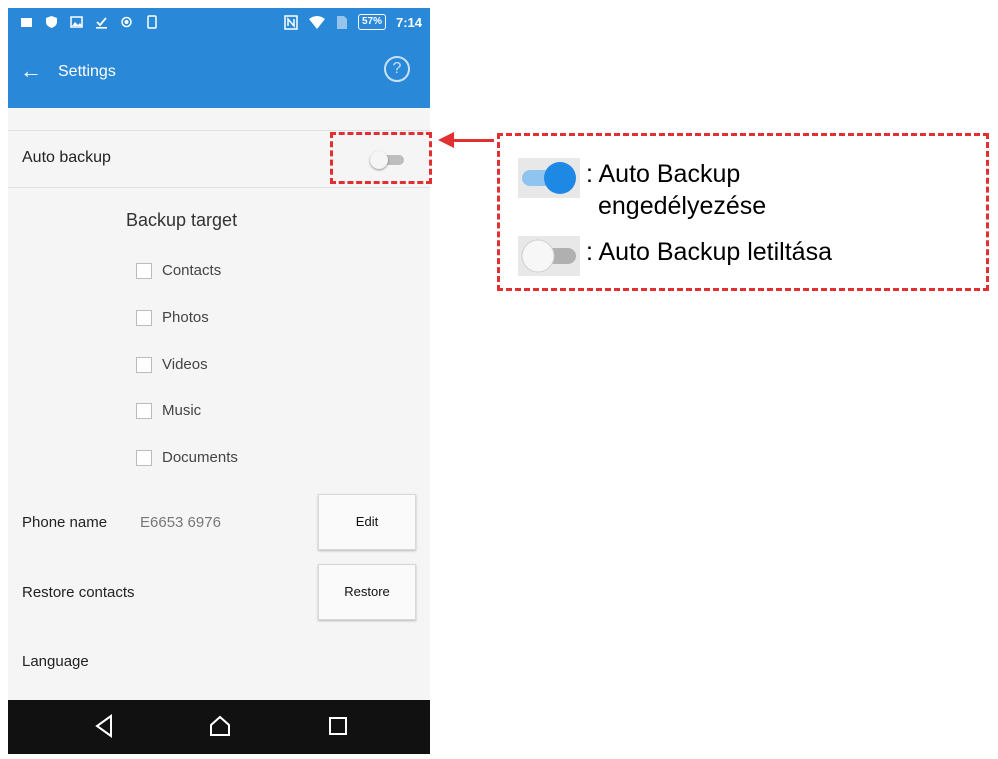 Image resolution: width=998 pixels, height=759 pixels. What do you see at coordinates (371, 22) in the screenshot?
I see `battery-indicator: 57%` at bounding box center [371, 22].